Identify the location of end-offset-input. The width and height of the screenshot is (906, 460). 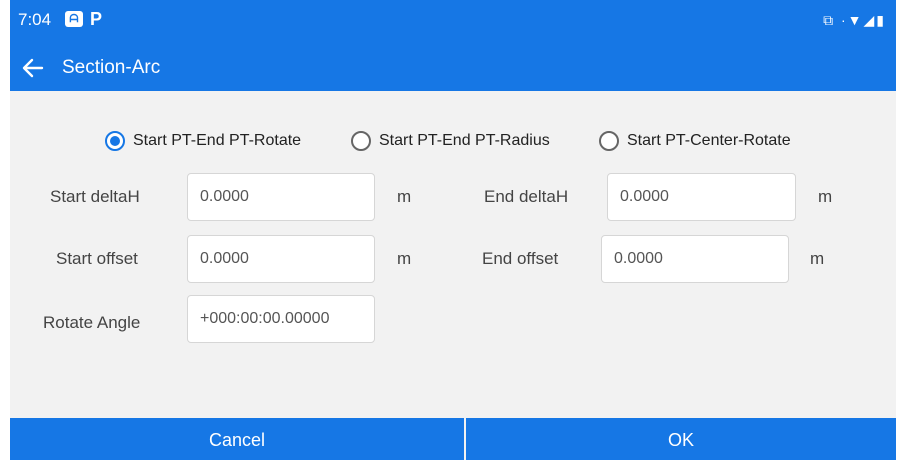
(695, 259).